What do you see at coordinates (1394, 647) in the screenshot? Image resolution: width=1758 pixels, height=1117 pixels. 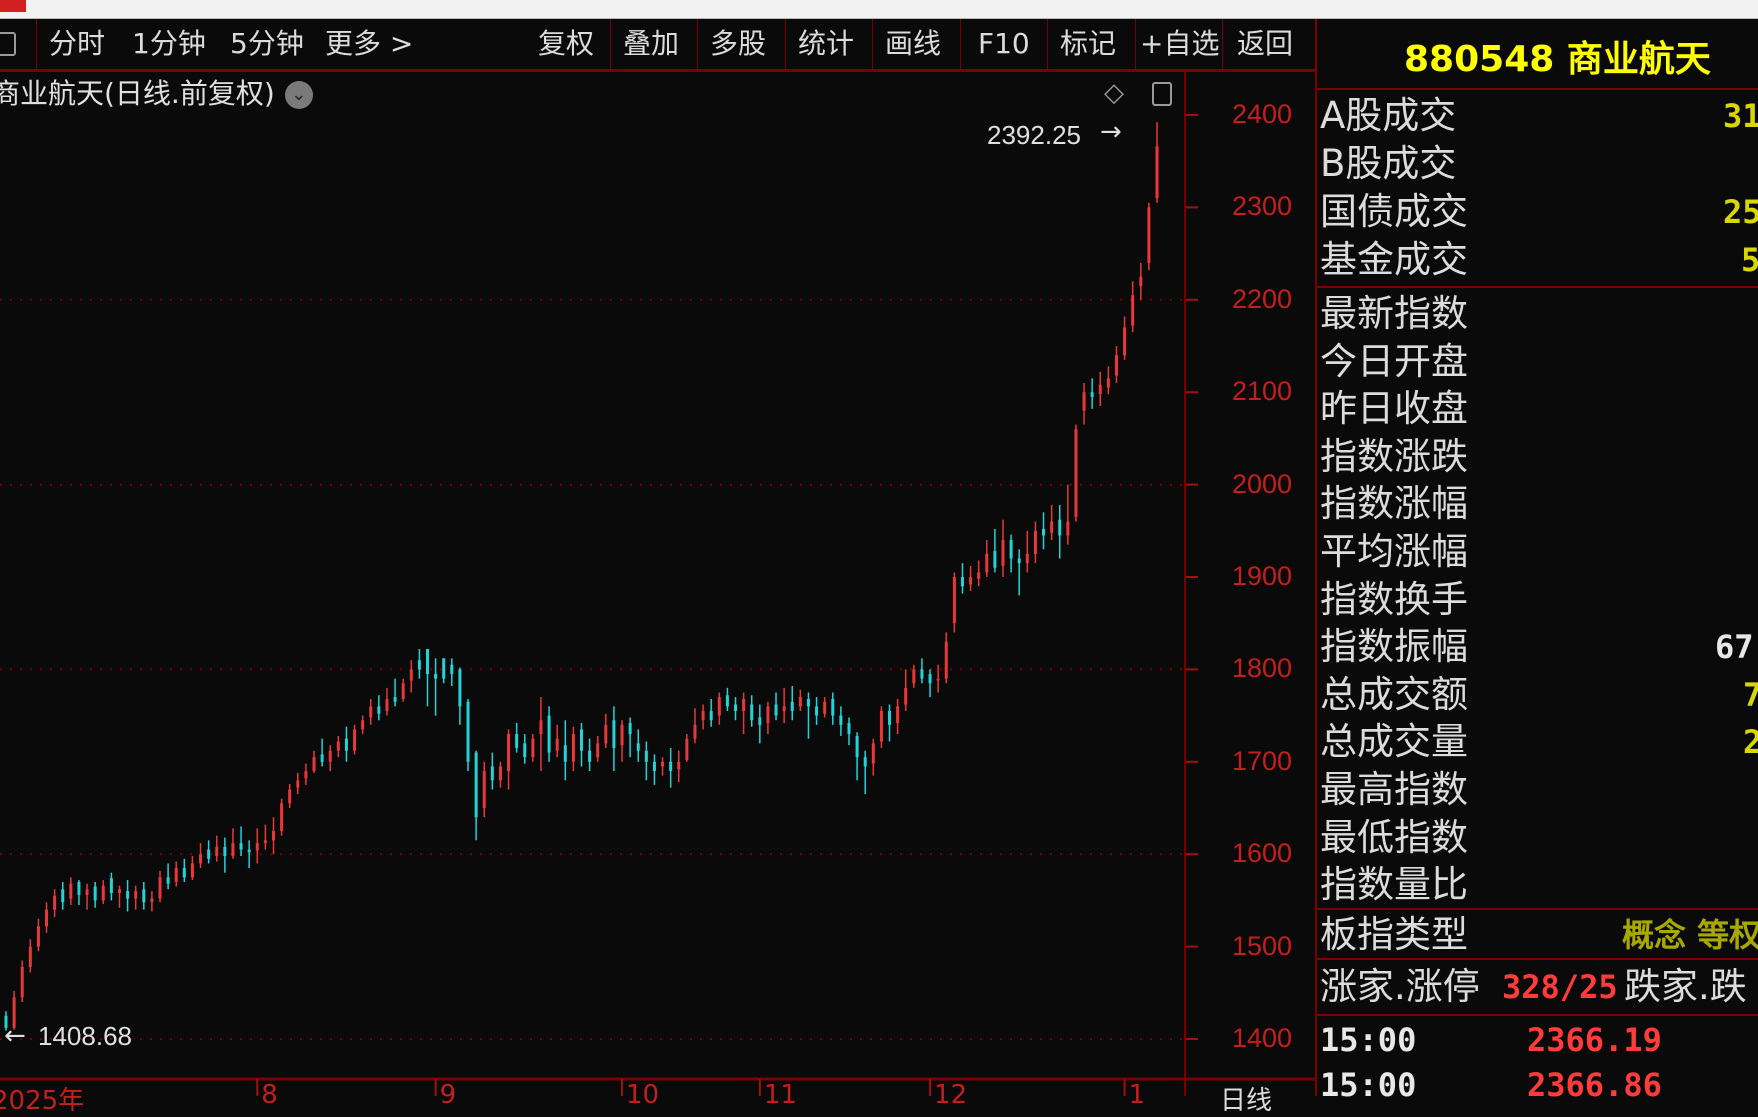 I see `stat-label: 指数振幅` at bounding box center [1394, 647].